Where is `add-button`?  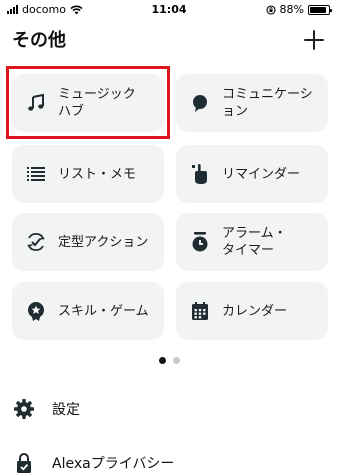 add-button is located at coordinates (314, 40).